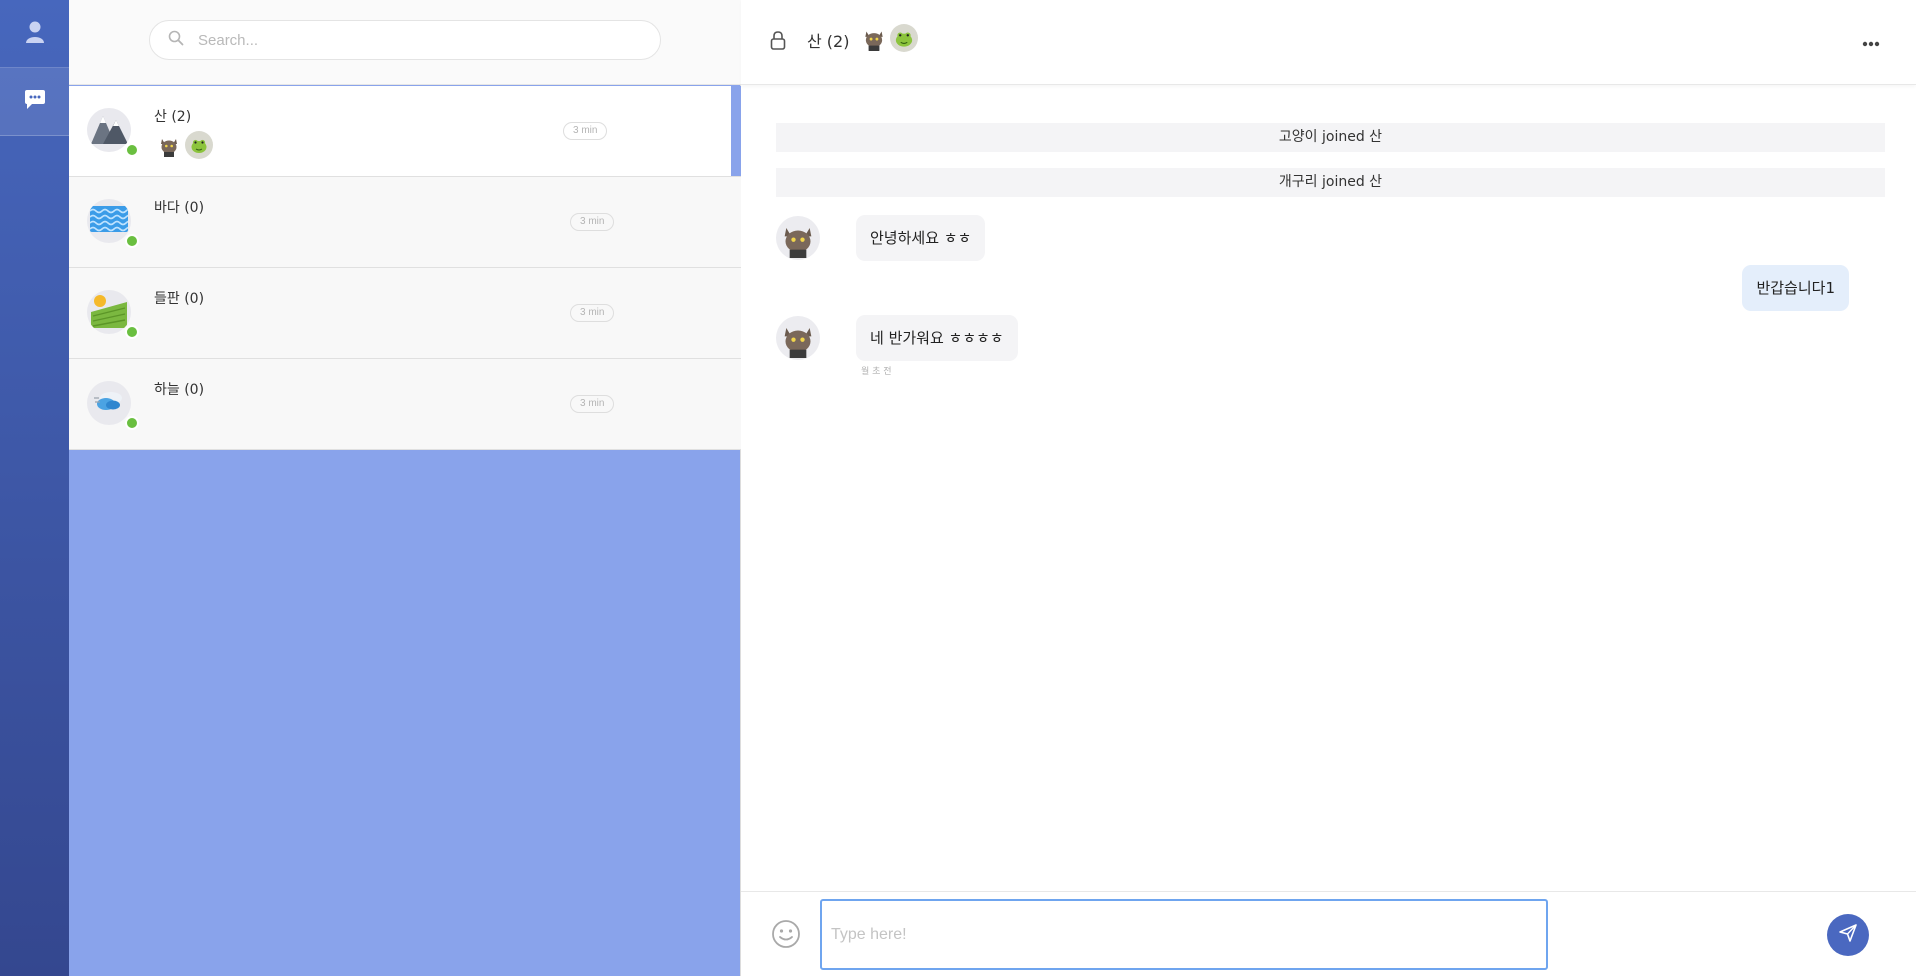 The image size is (1916, 976). Describe the element at coordinates (736, 131) in the screenshot. I see `active-room-indicator` at that location.